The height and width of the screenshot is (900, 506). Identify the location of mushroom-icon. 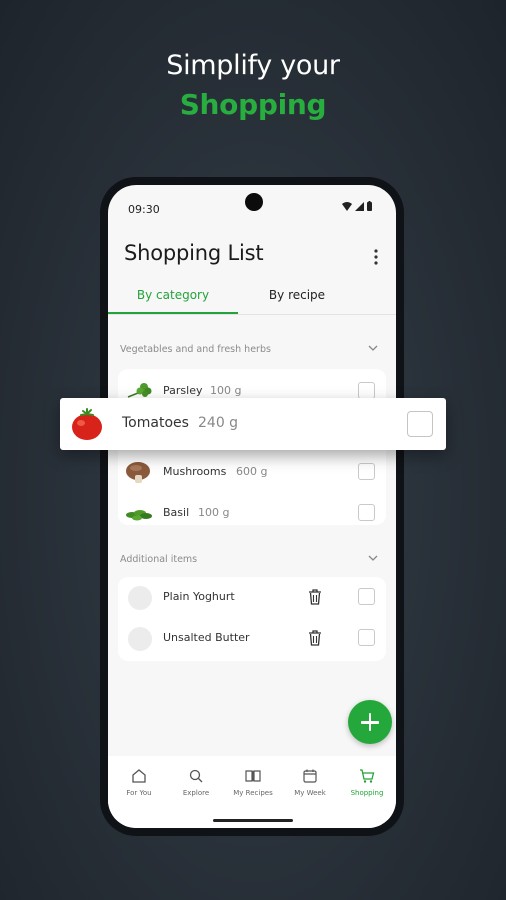
(138, 472).